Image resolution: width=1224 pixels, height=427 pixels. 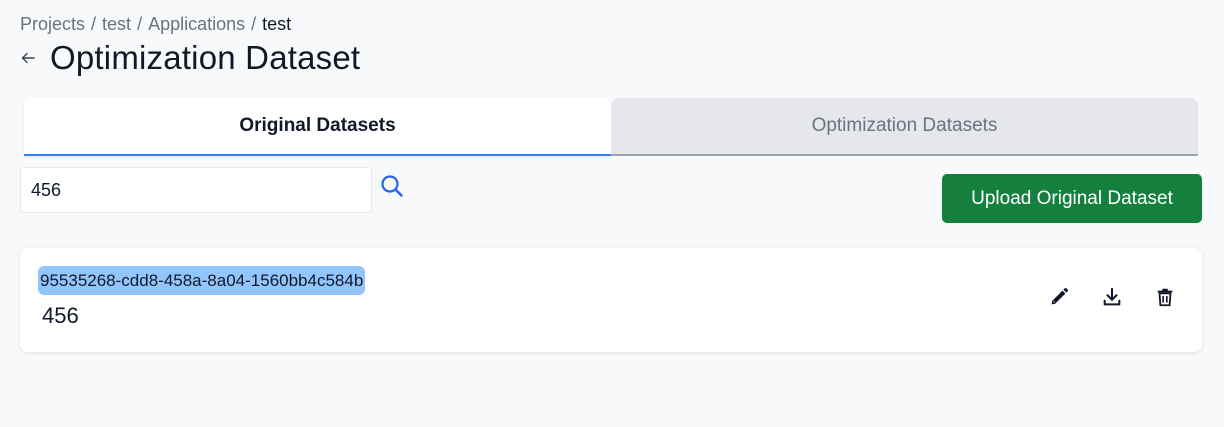 What do you see at coordinates (1098, 297) in the screenshot?
I see `dataset-actions` at bounding box center [1098, 297].